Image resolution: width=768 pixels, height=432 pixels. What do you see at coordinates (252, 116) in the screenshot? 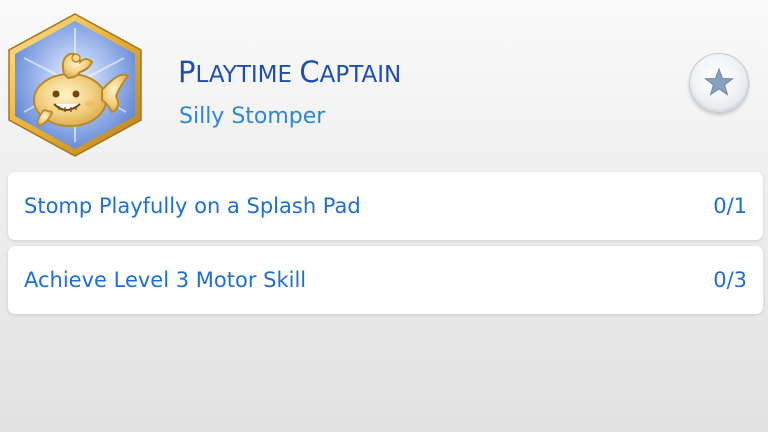
I see `aspiration-subtitle: Silly Stomper` at bounding box center [252, 116].